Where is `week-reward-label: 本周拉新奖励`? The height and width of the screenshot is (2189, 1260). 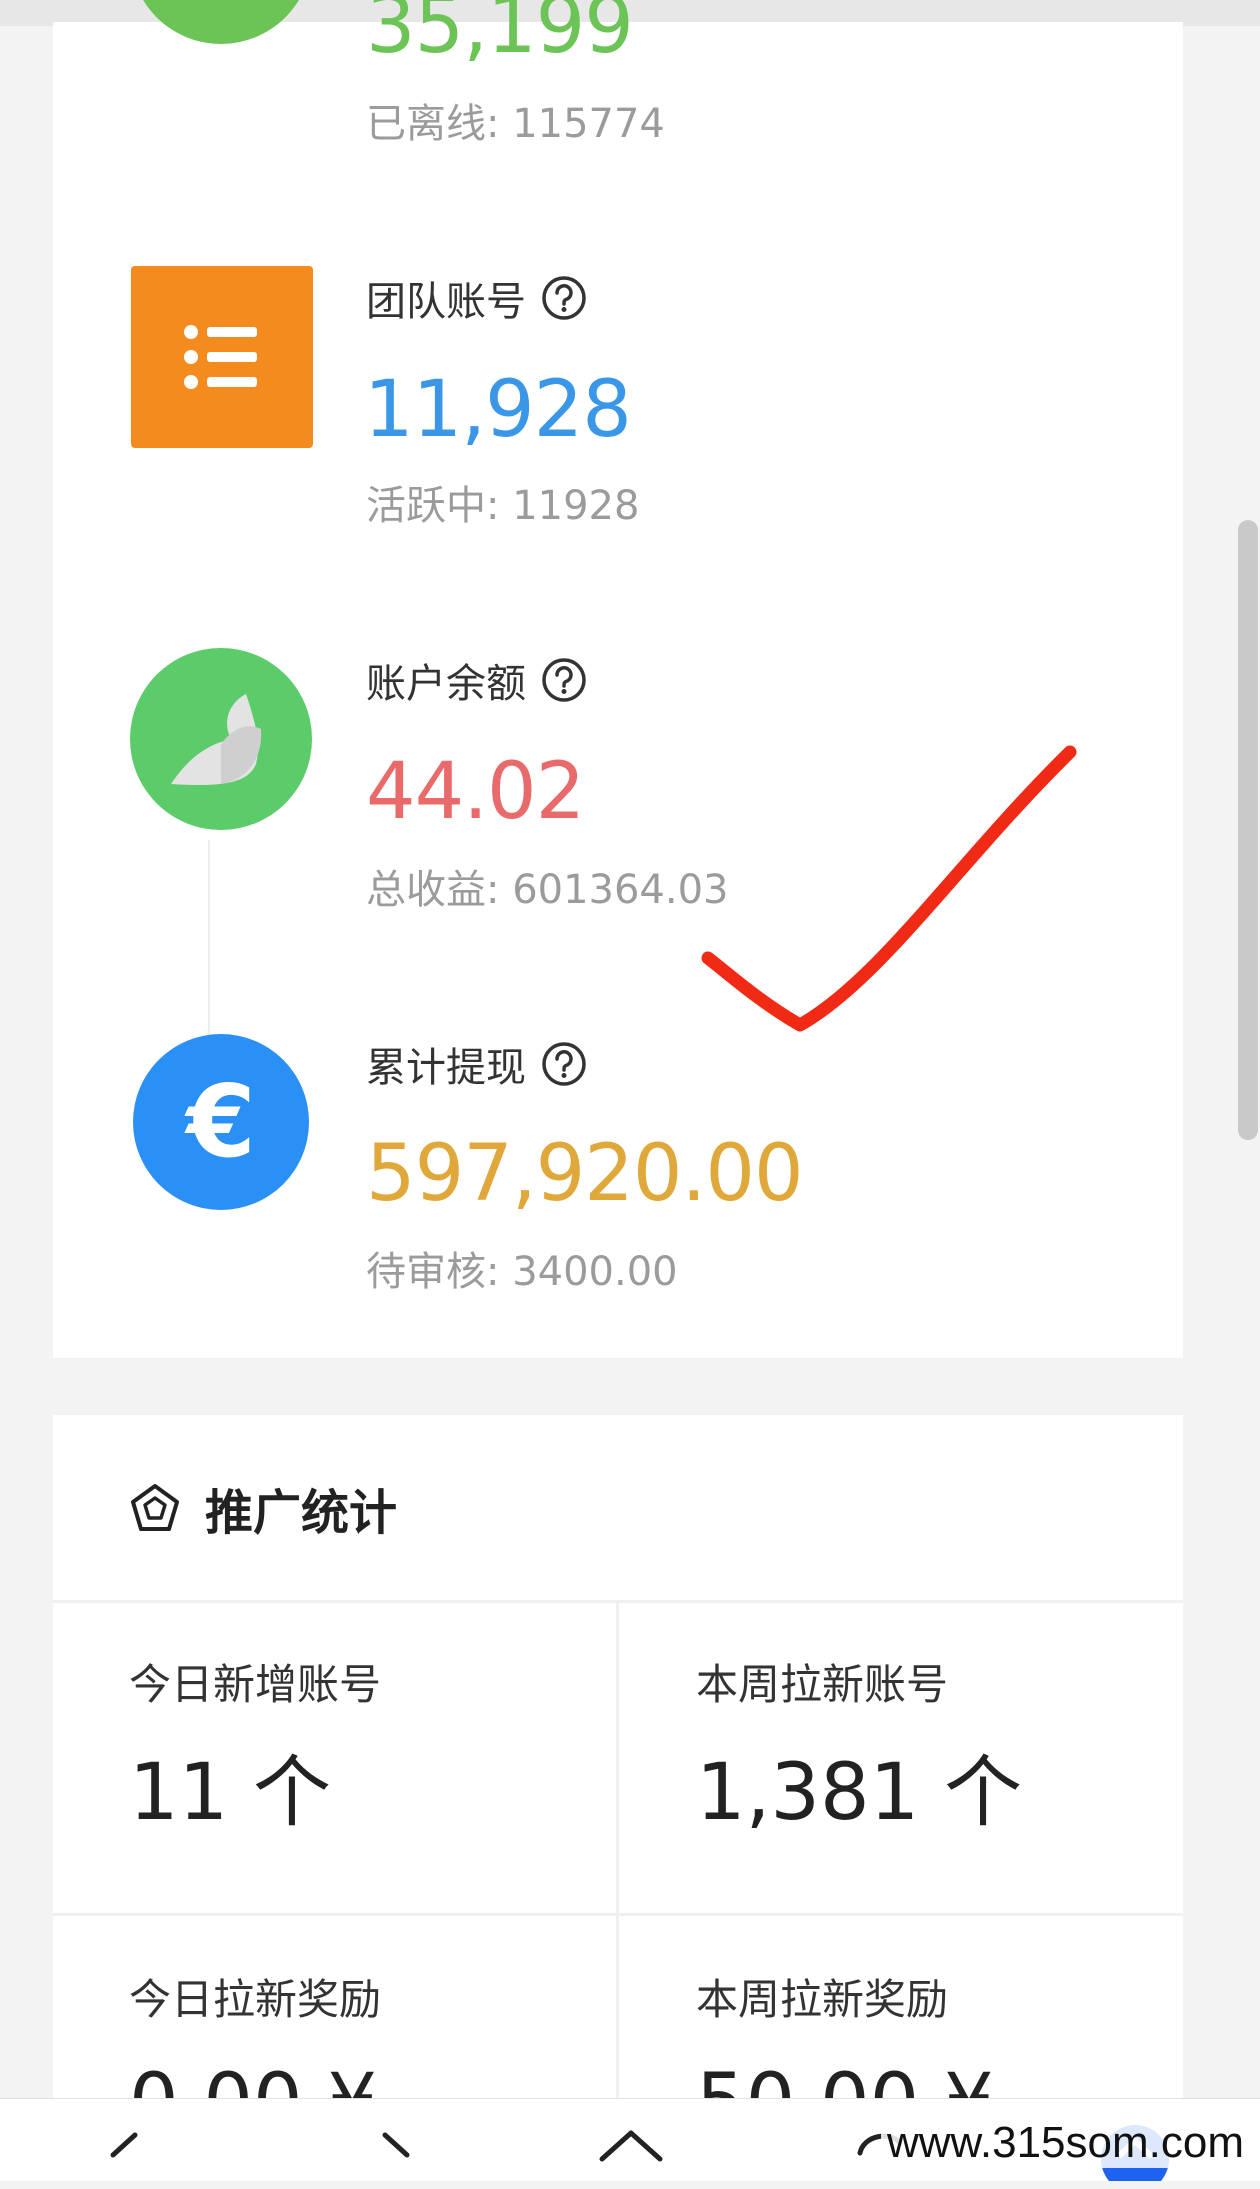
week-reward-label: 本周拉新奖励 is located at coordinates (822, 1999).